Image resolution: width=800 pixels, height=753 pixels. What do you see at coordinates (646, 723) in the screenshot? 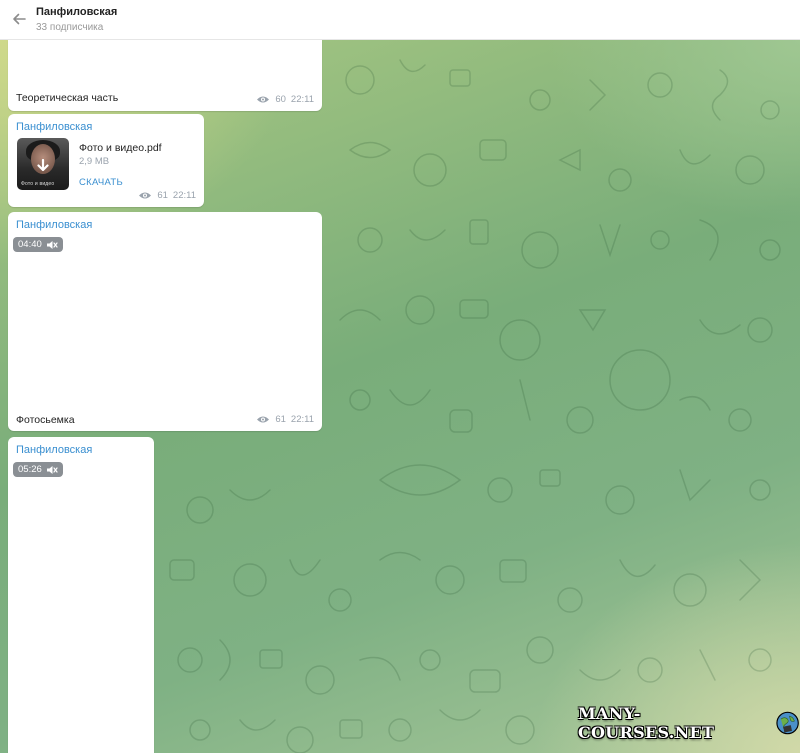
I see `watermark-text: MANY-COURSES.NET` at bounding box center [646, 723].